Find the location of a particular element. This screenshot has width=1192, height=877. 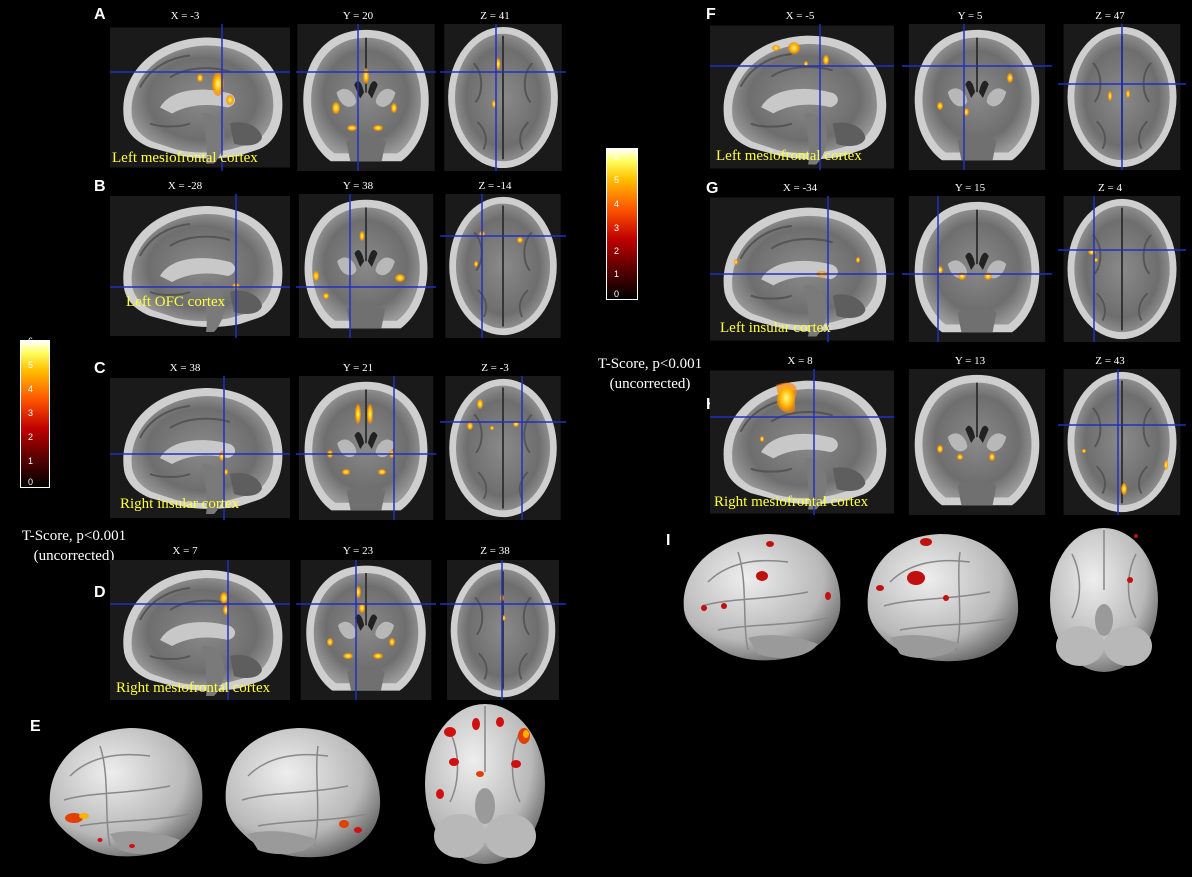

coord-z-a: Z = 41 is located at coordinates (495, 16).